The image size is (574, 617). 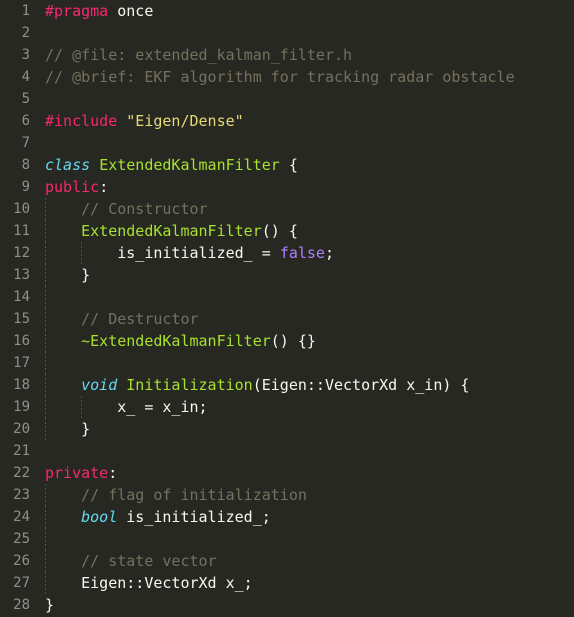 I want to click on line-number: 3, so click(x=25, y=55).